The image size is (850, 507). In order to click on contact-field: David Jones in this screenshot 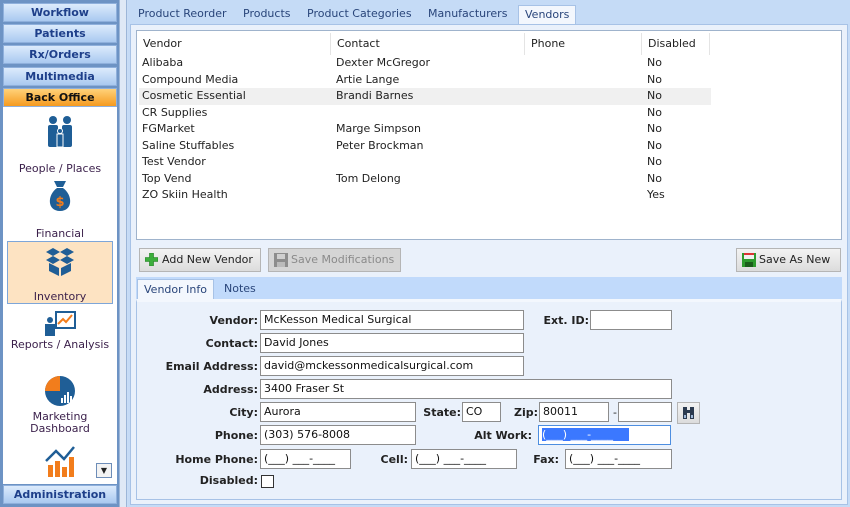, I will do `click(392, 343)`.